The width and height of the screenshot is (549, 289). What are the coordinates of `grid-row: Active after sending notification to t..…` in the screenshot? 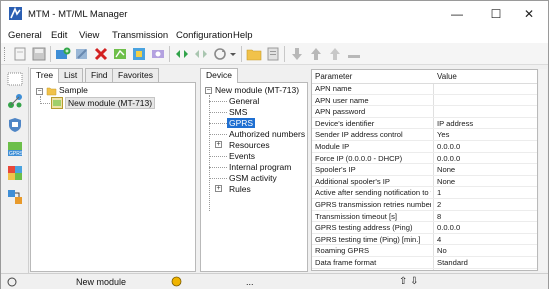 It's located at (424, 193).